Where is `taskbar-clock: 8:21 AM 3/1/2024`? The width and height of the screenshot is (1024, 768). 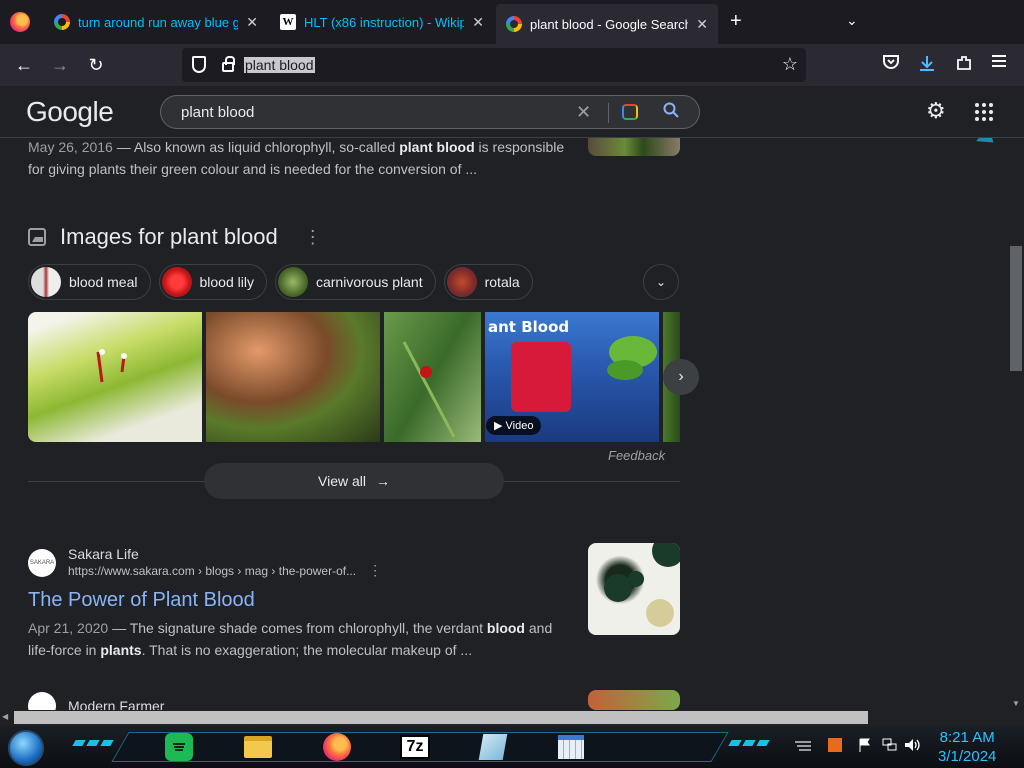
taskbar-clock: 8:21 AM 3/1/2024 is located at coordinates (967, 747).